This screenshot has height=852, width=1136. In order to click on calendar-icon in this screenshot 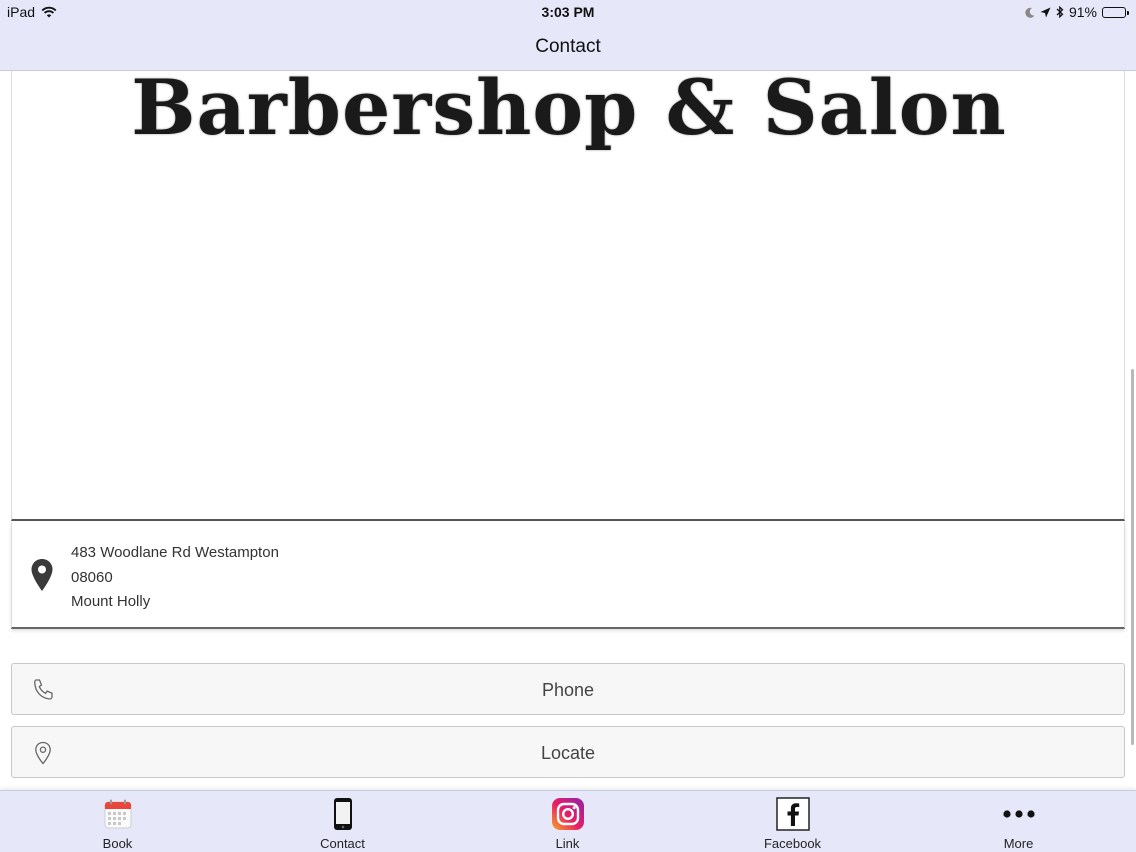, I will do `click(118, 814)`.